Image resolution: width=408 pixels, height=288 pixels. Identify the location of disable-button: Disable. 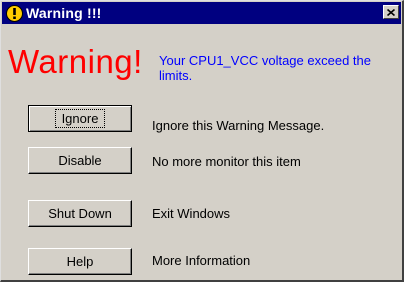
(80, 160).